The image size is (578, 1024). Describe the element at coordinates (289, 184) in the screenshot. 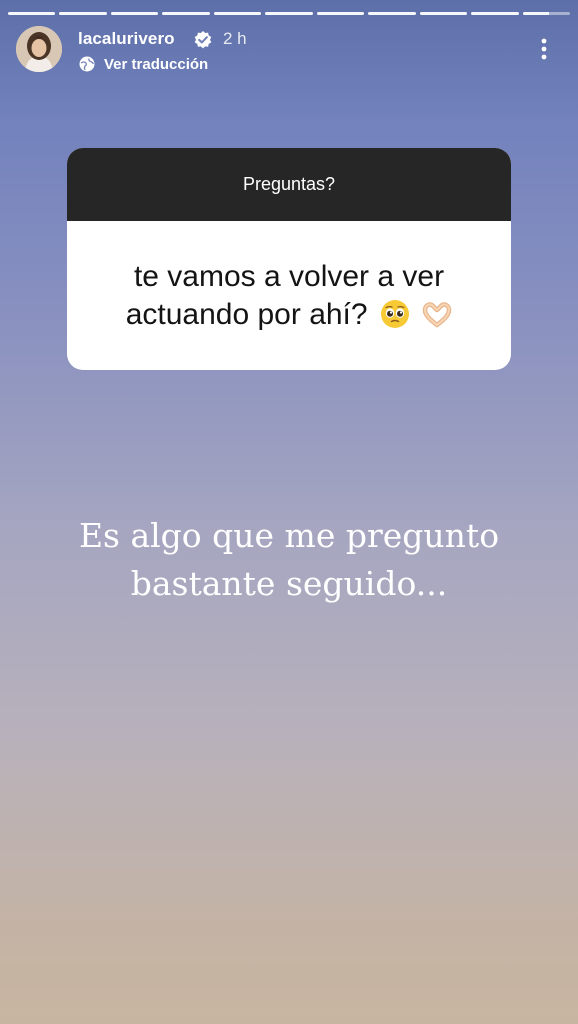

I see `sticker-title: Preguntas?` at that location.